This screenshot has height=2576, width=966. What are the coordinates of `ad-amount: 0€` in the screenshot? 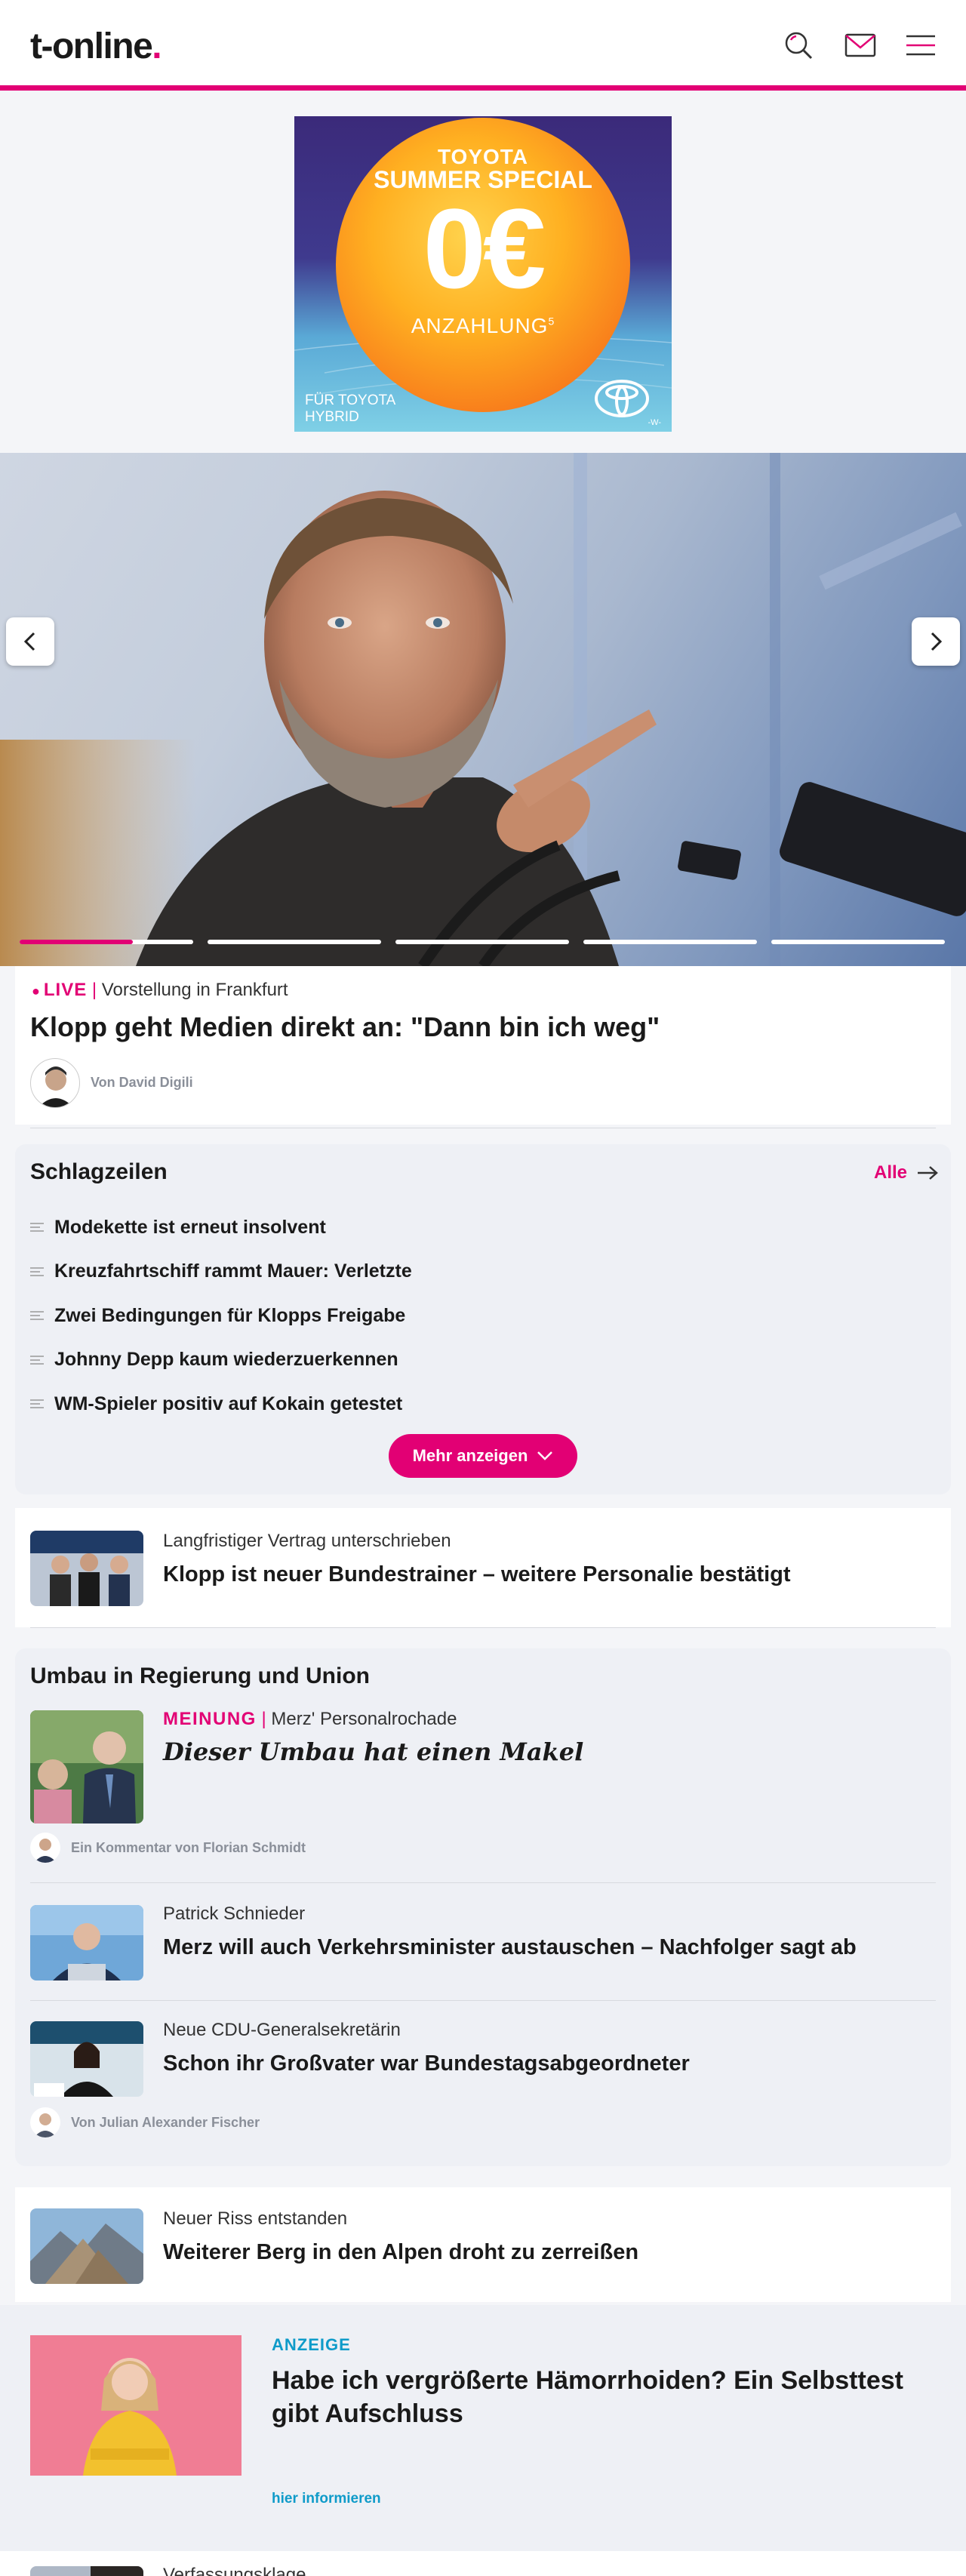 It's located at (484, 248).